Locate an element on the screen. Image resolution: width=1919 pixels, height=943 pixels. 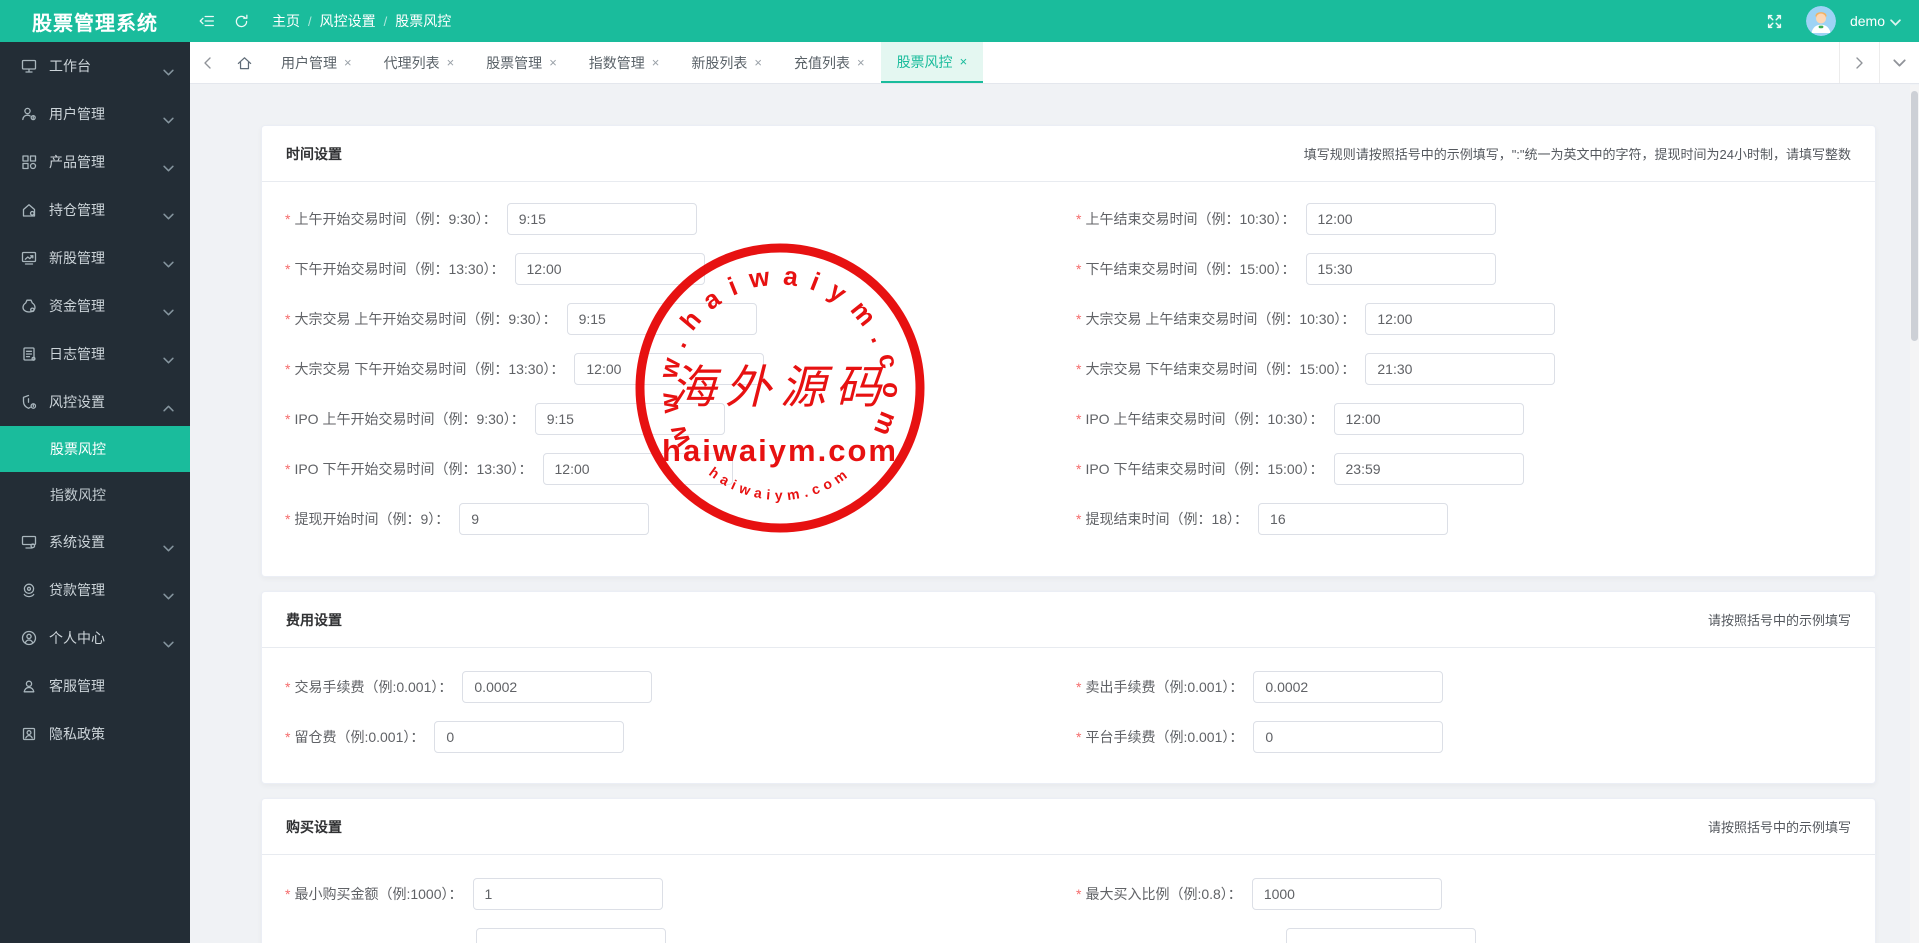
min-buy-amount-input is located at coordinates (567, 894).